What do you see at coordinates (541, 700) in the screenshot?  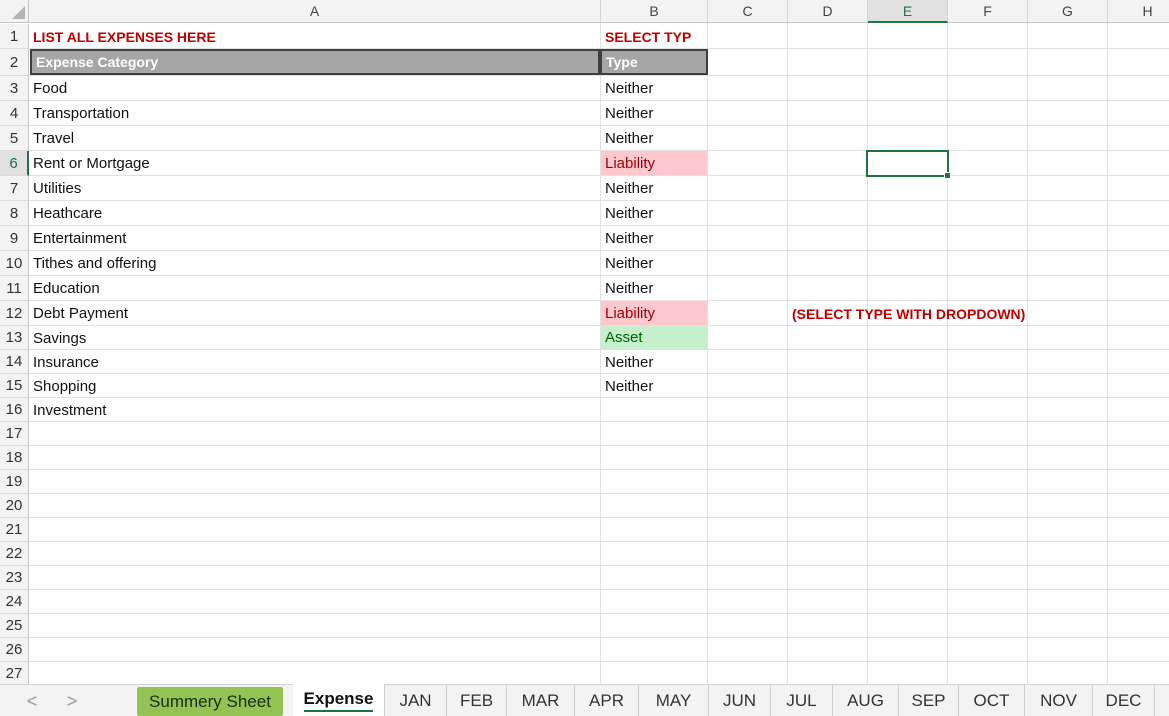 I see `tab-mar: MAR` at bounding box center [541, 700].